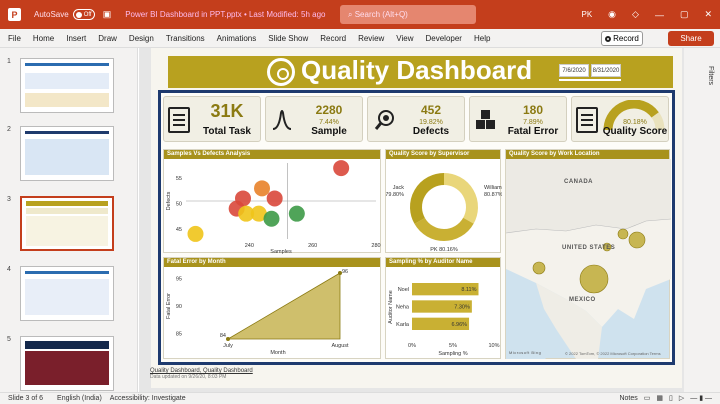 The image size is (720, 404). Describe the element at coordinates (227, 111) in the screenshot. I see `kpi-value: 31K` at that location.